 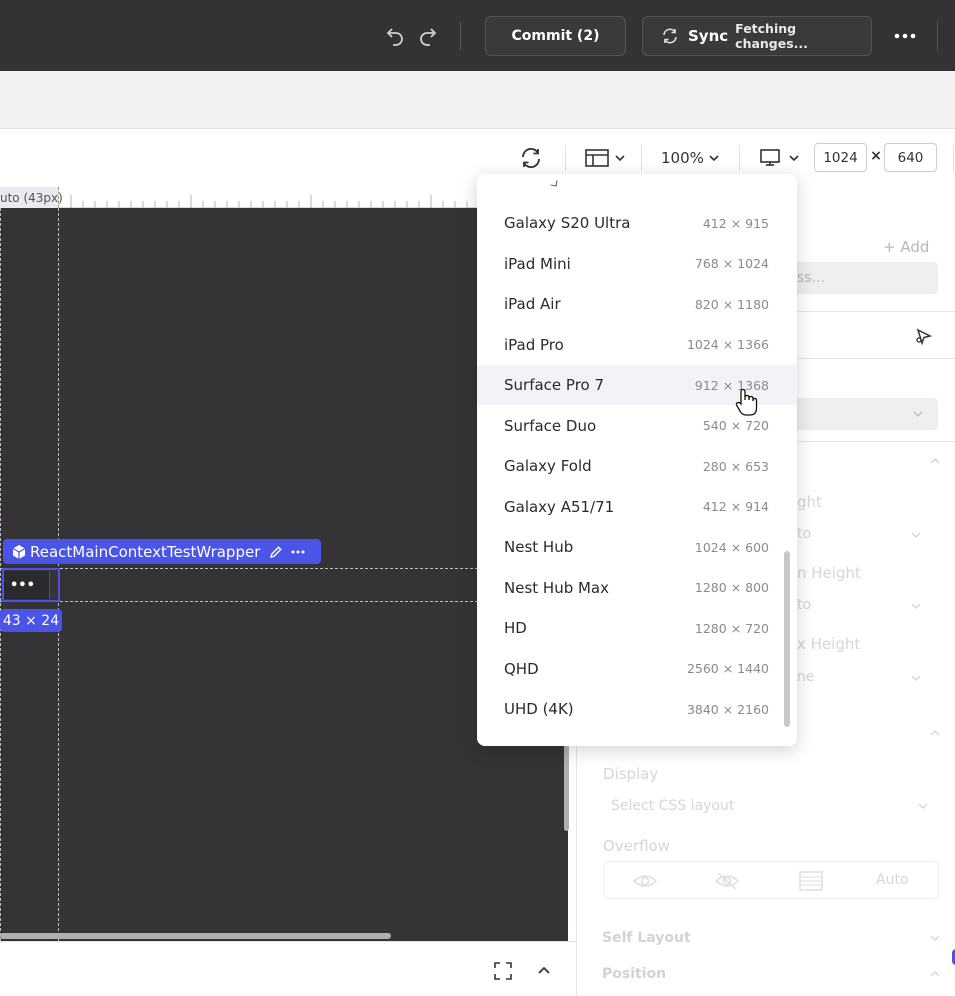 I want to click on device-option: Galaxy A51/71 412 × 914, so click(x=637, y=507).